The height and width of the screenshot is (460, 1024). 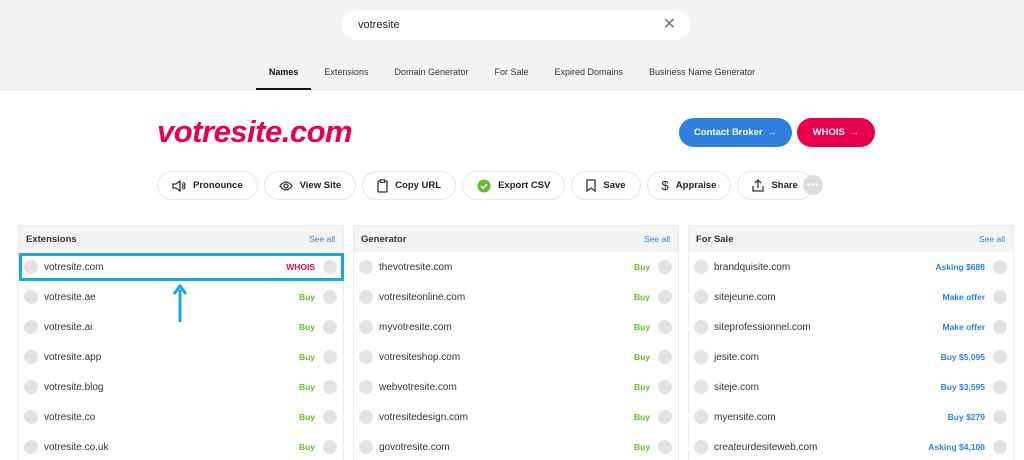 What do you see at coordinates (512, 73) in the screenshot?
I see `tab-for-sale: For Sale` at bounding box center [512, 73].